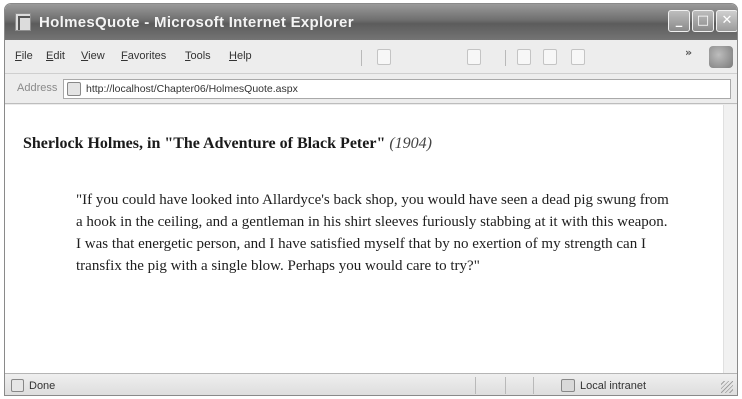  I want to click on page-done-icon, so click(17, 385).